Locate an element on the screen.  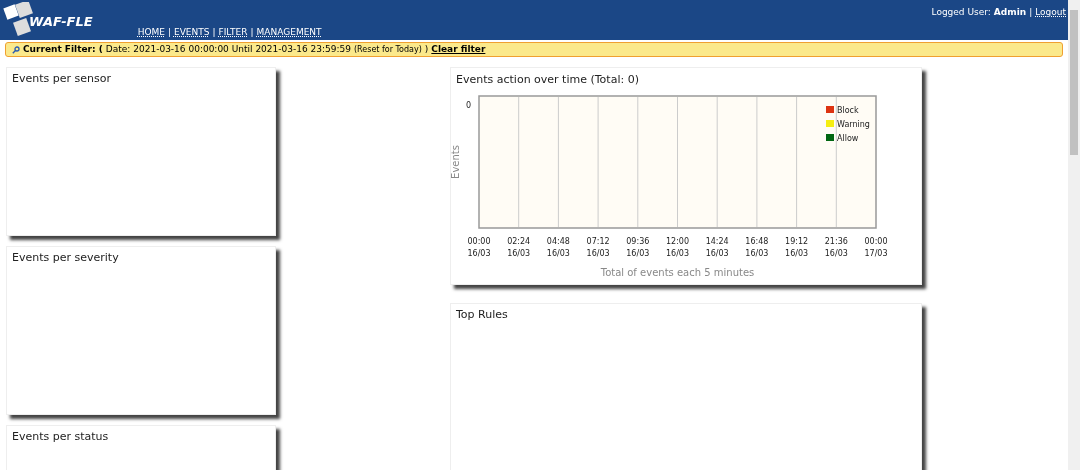
panel-title: Events per sensor is located at coordinates (61, 79).